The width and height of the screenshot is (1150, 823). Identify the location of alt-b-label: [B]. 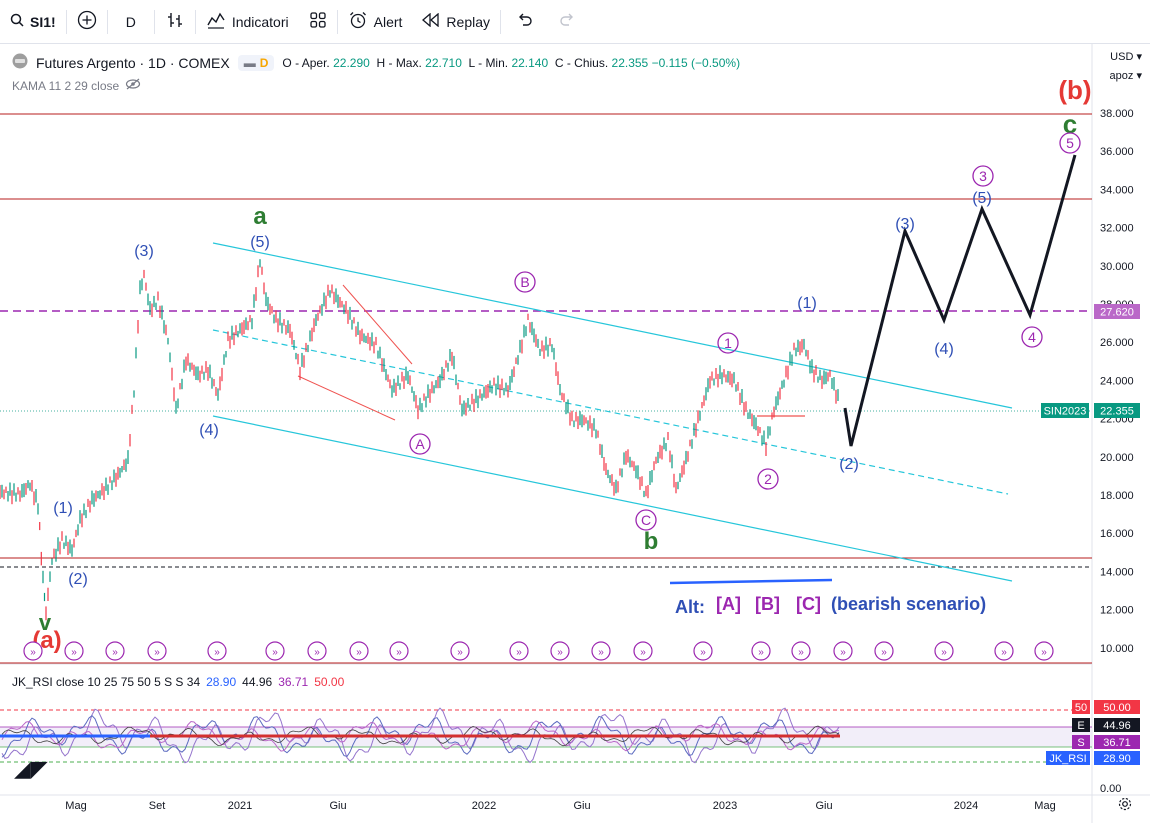
(767, 604).